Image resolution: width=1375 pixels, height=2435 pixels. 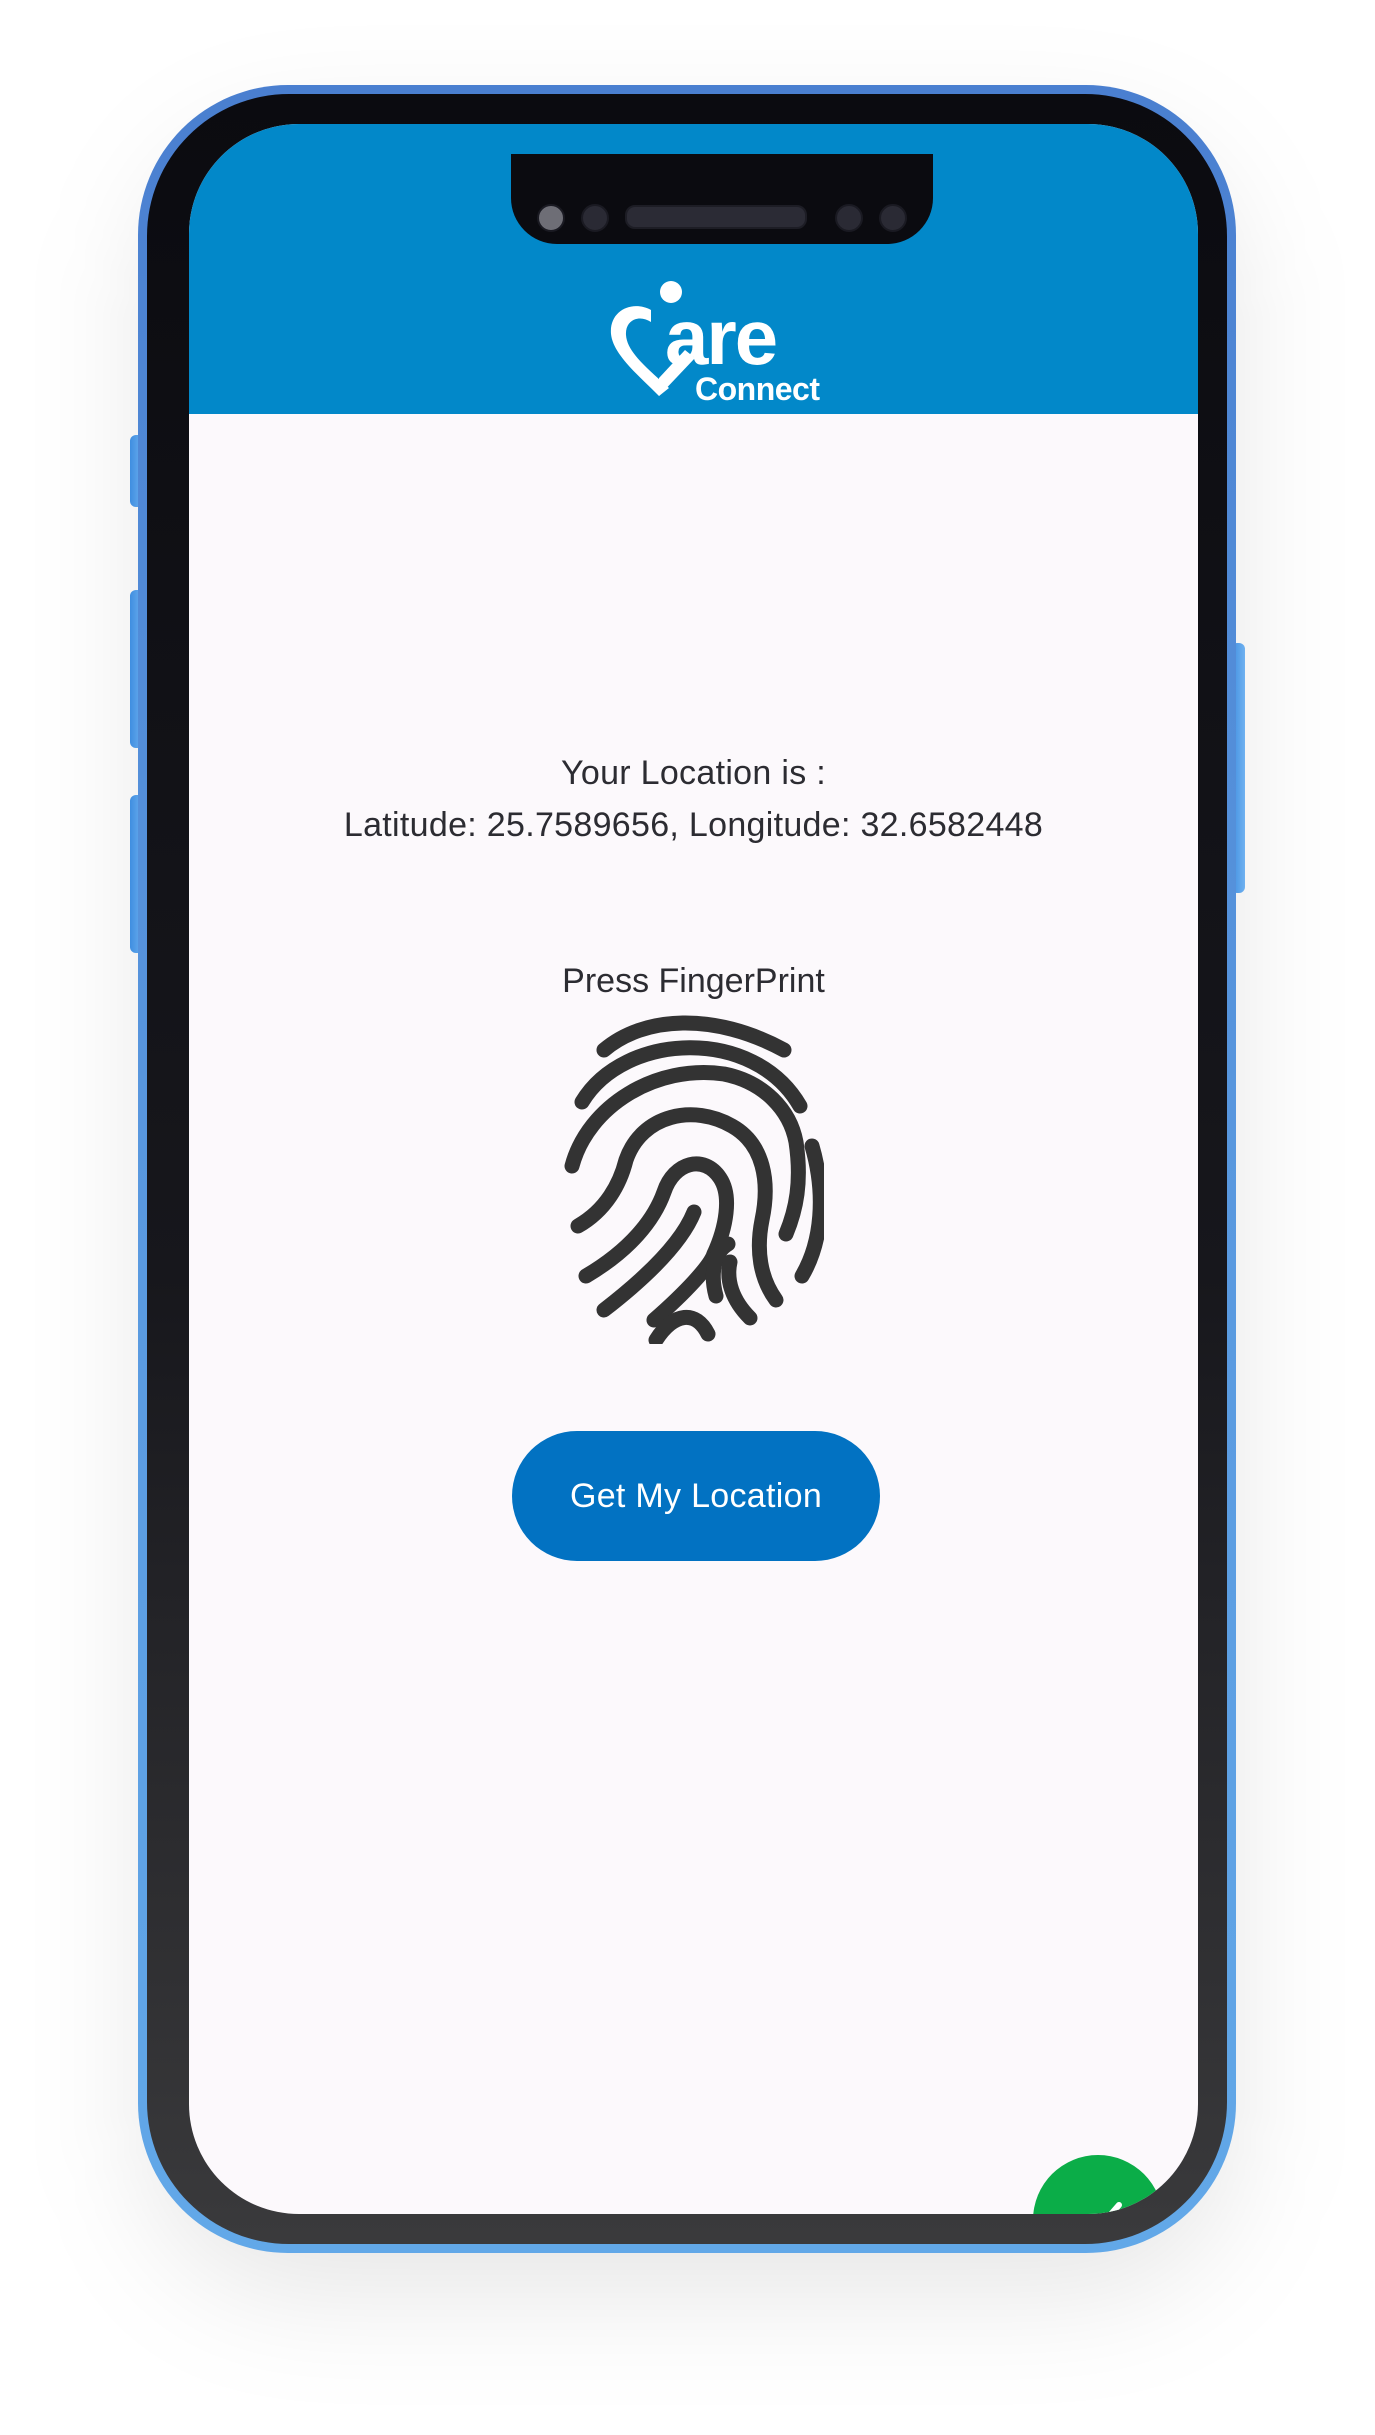 I want to click on fingerprint-icon, so click(x=694, y=1179).